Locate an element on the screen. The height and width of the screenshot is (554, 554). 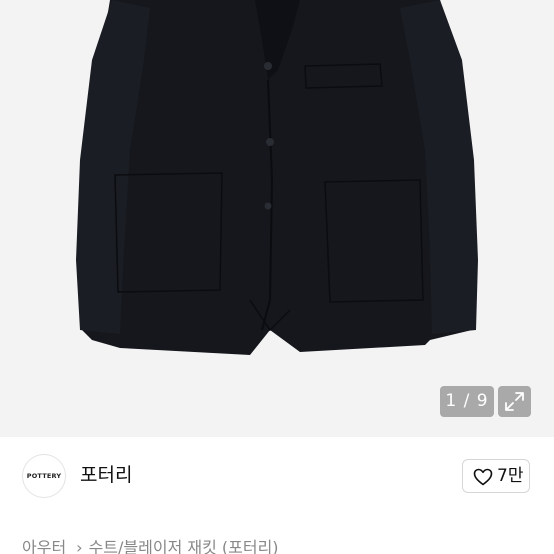
shop-avatar-logo: POTTERY is located at coordinates (44, 476).